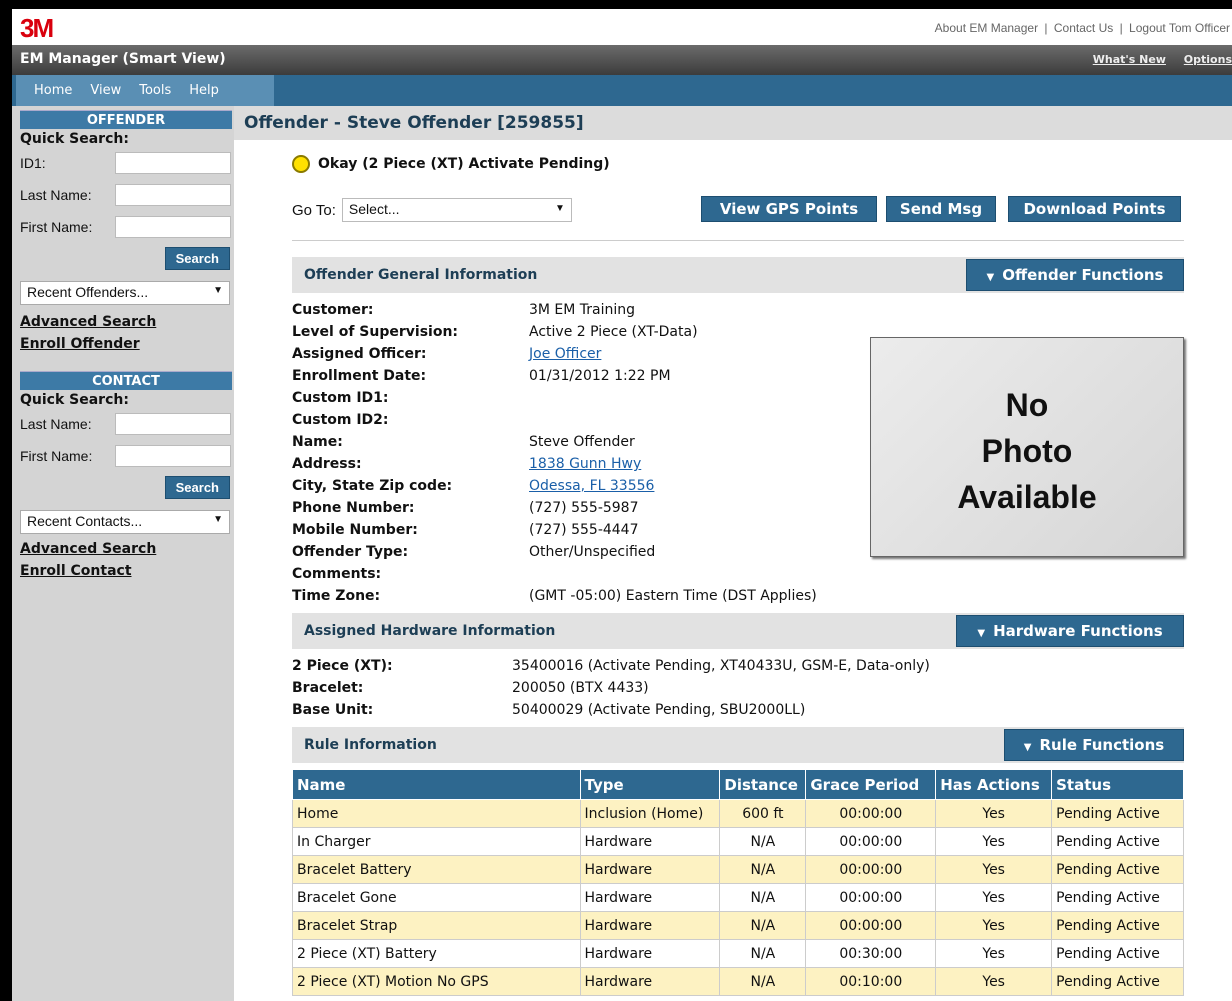 The height and width of the screenshot is (1001, 1232). What do you see at coordinates (74, 400) in the screenshot?
I see `contact-quick-search-label: Quick Search:` at bounding box center [74, 400].